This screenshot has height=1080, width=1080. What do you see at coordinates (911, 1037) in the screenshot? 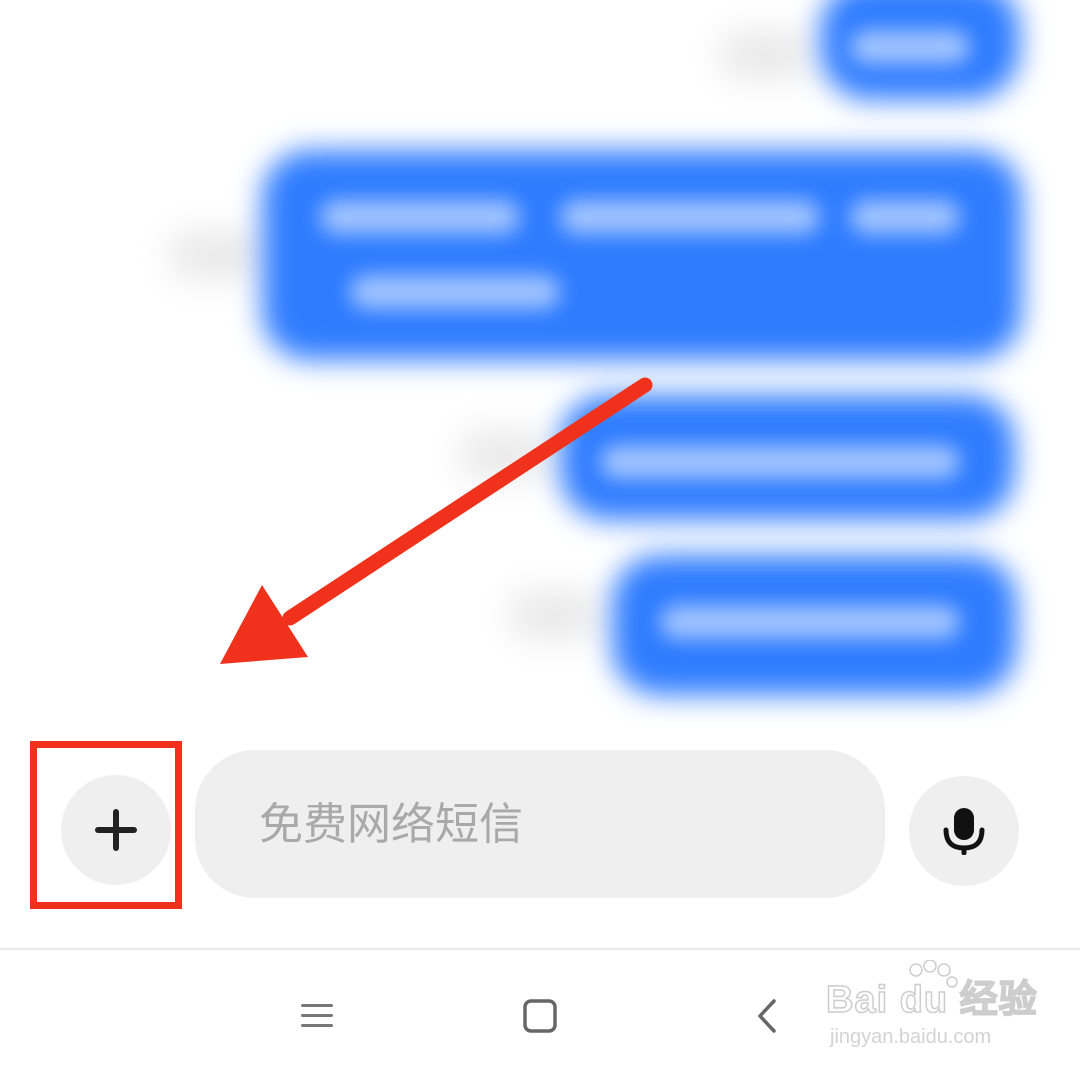
I see `watermark-url: jingyan.baidu.com` at bounding box center [911, 1037].